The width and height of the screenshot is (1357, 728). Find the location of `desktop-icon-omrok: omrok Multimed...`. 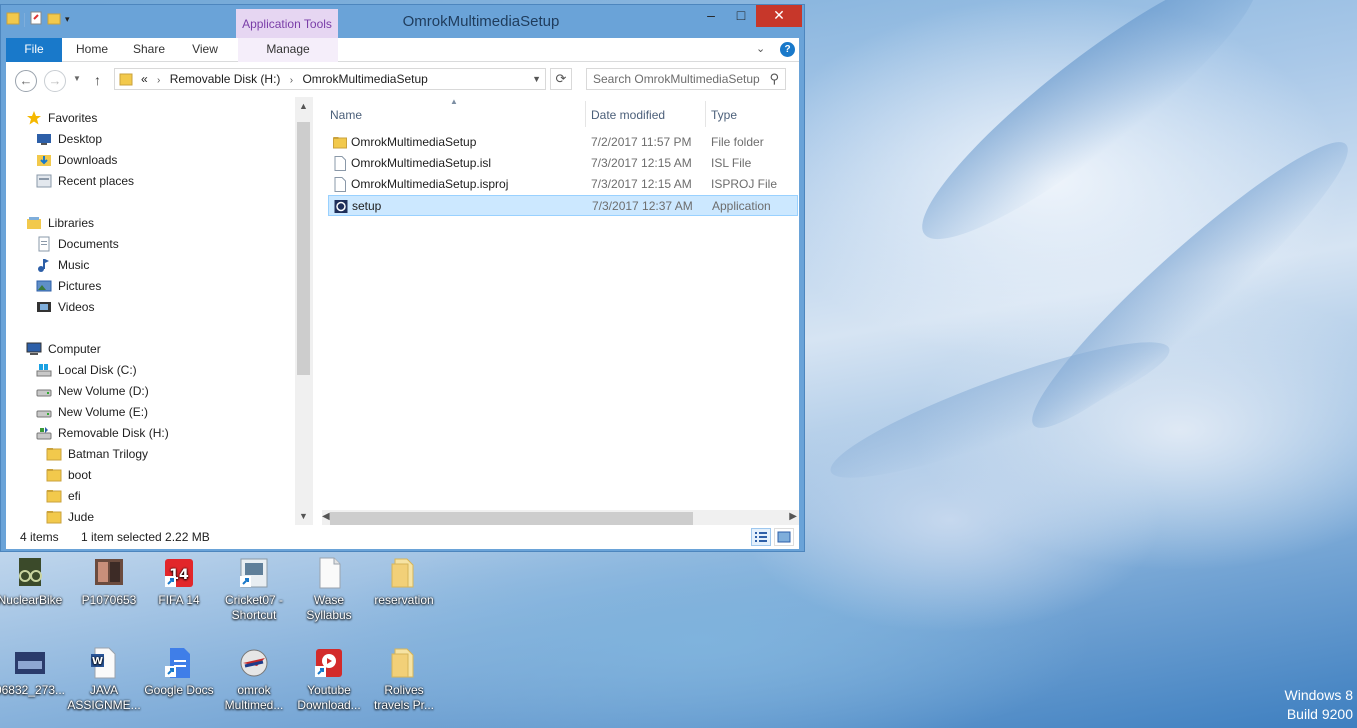

desktop-icon-omrok: omrok Multimed... is located at coordinates (254, 679).